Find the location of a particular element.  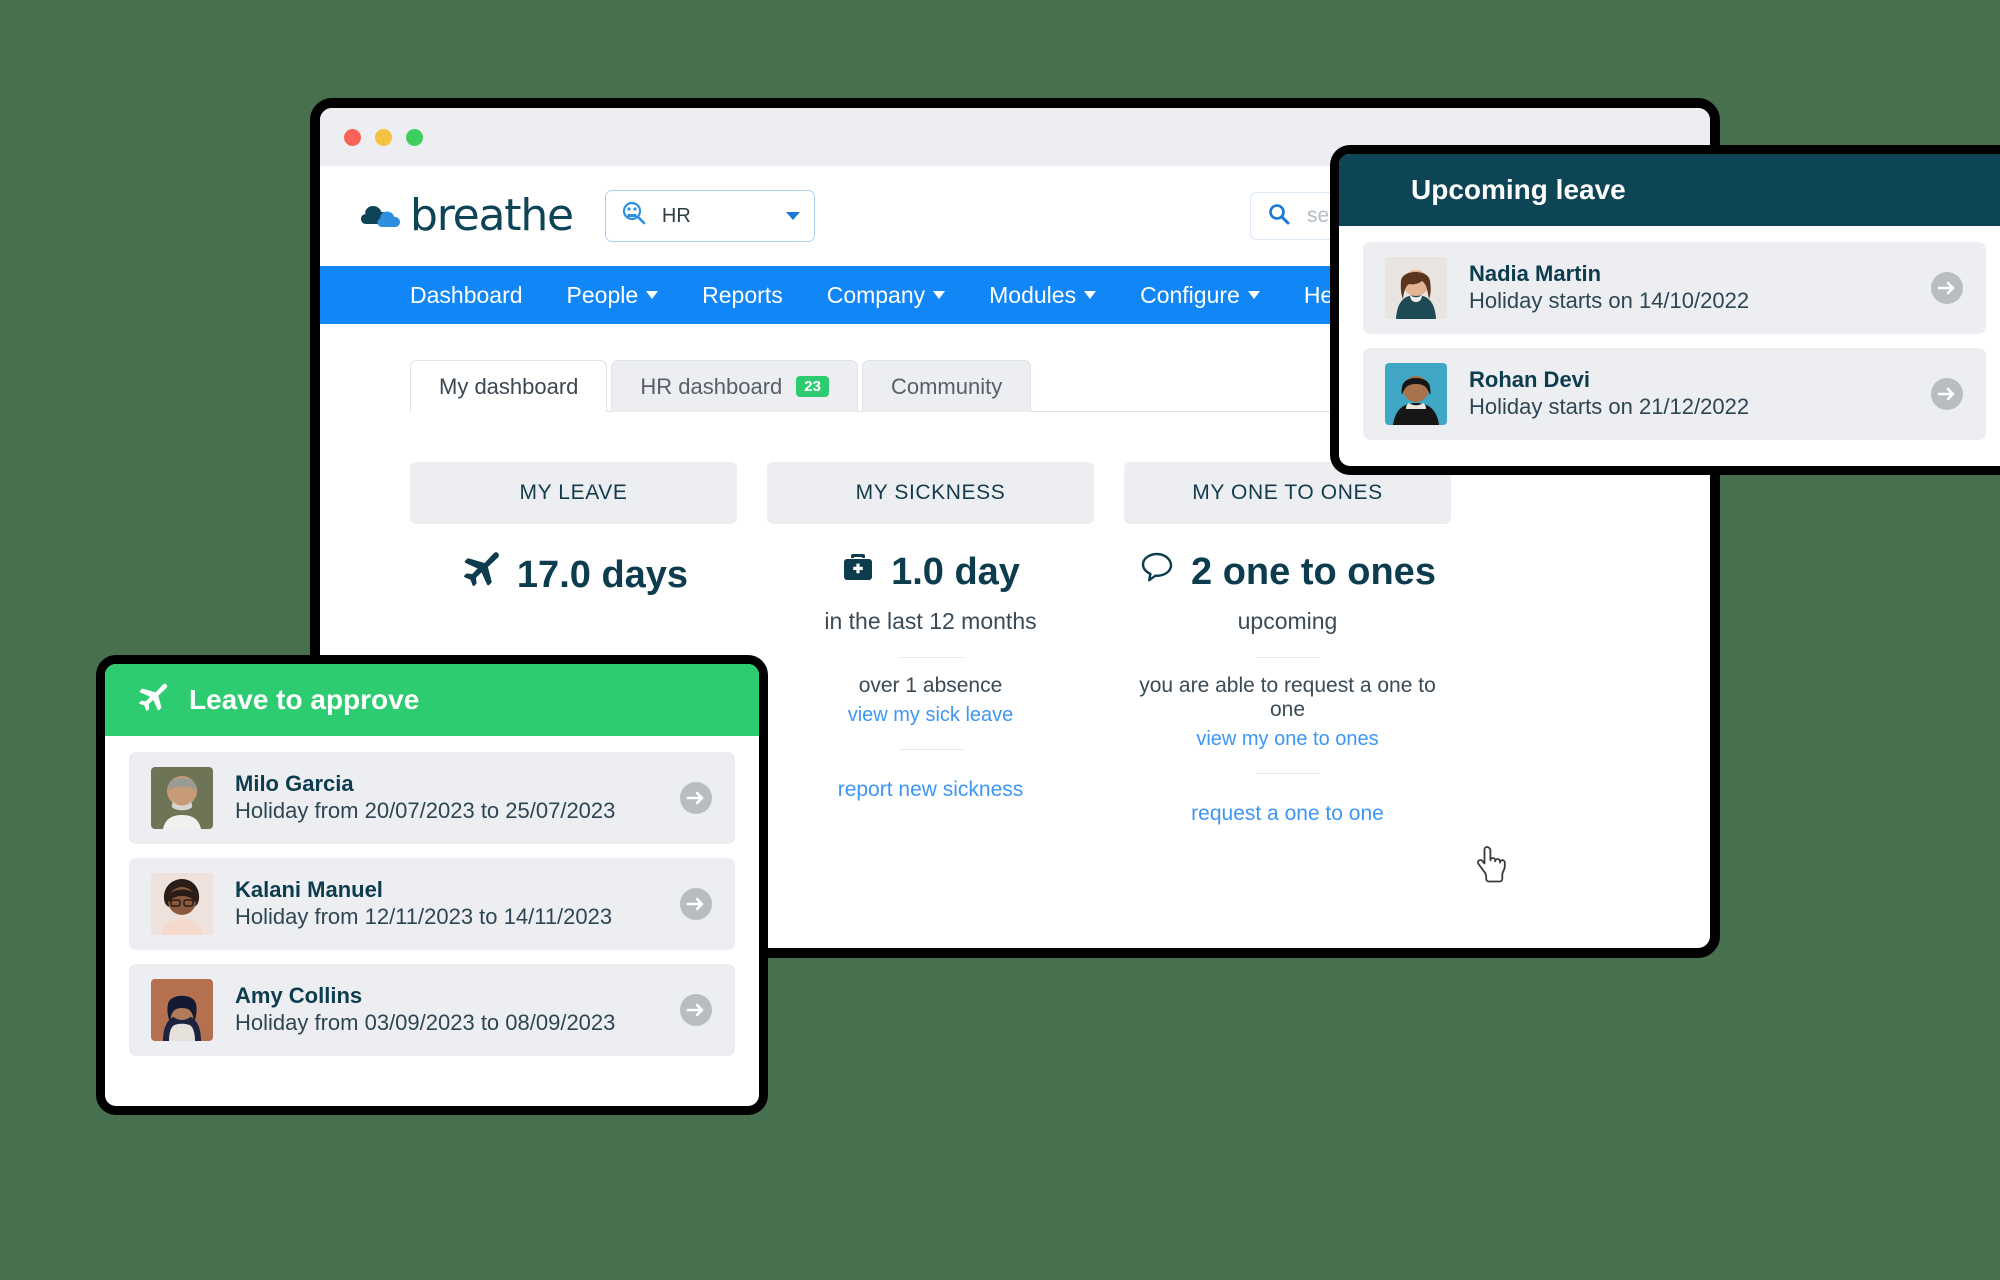

stat-value-row: 1.0 day is located at coordinates (930, 572).